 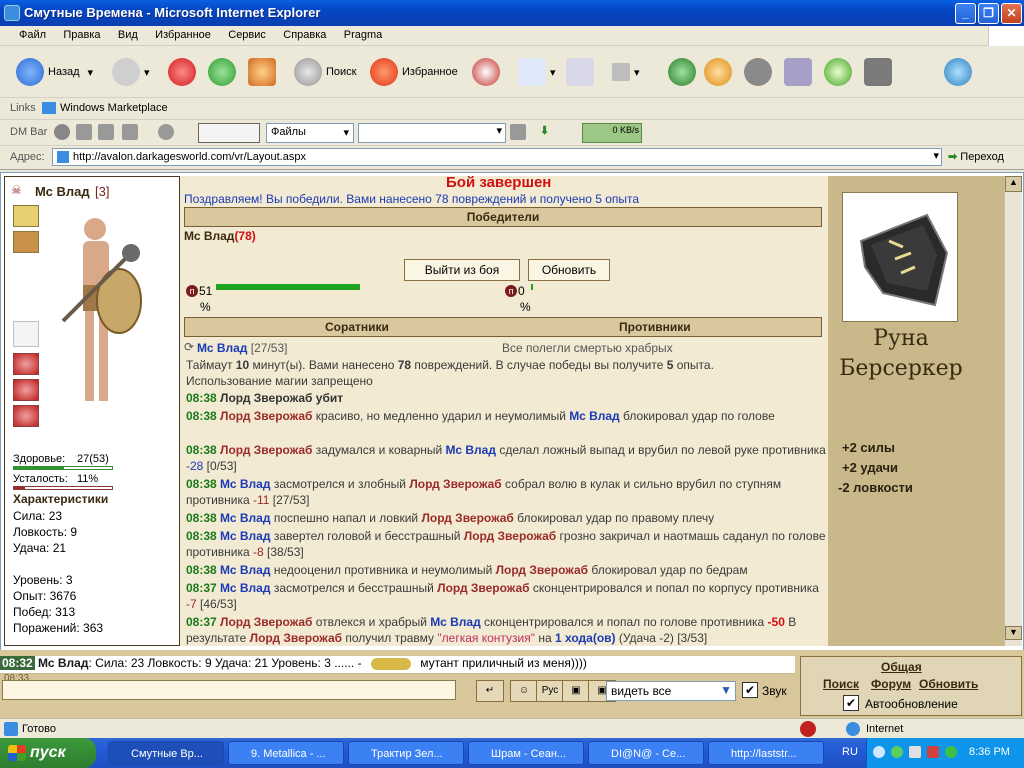 I want to click on files-dropdown: Файлы ▾, so click(x=310, y=133).